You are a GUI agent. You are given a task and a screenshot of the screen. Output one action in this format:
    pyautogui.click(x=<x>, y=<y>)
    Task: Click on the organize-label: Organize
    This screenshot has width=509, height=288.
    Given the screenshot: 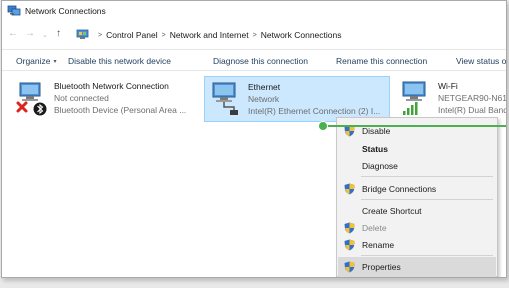 What is the action you would take?
    pyautogui.click(x=33, y=61)
    